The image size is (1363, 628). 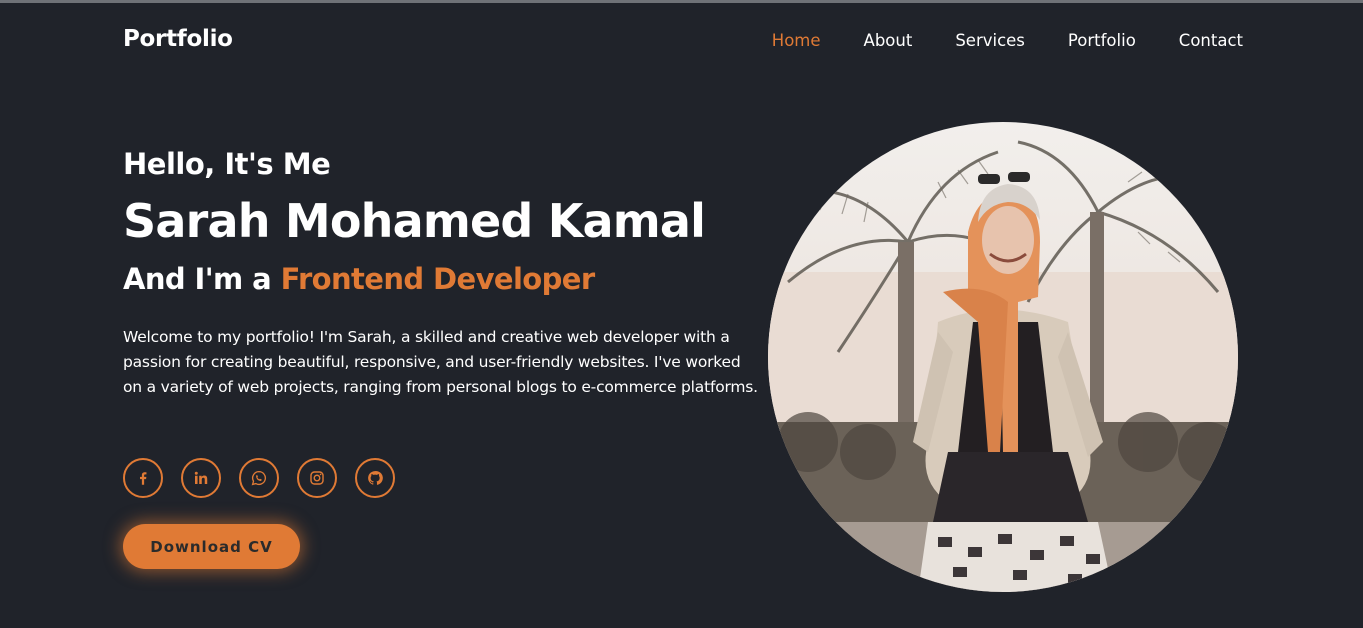 What do you see at coordinates (796, 40) in the screenshot?
I see `nav-home-link: Home` at bounding box center [796, 40].